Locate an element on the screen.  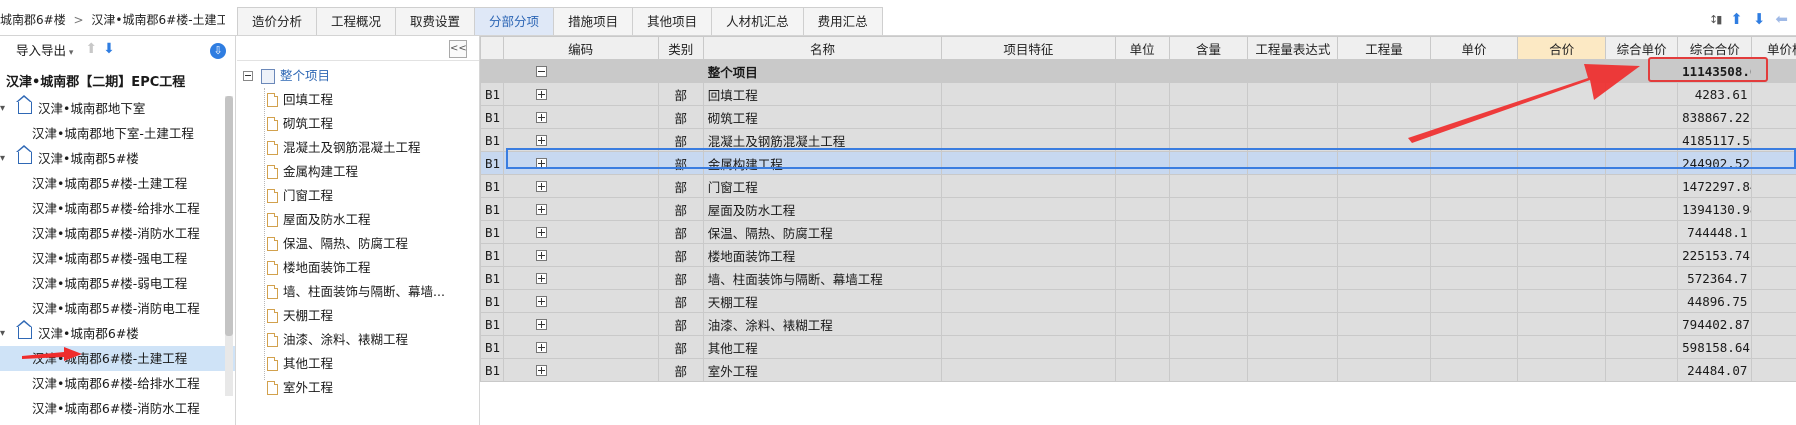
section-tree-item: 室外工程 is located at coordinates (358, 388).